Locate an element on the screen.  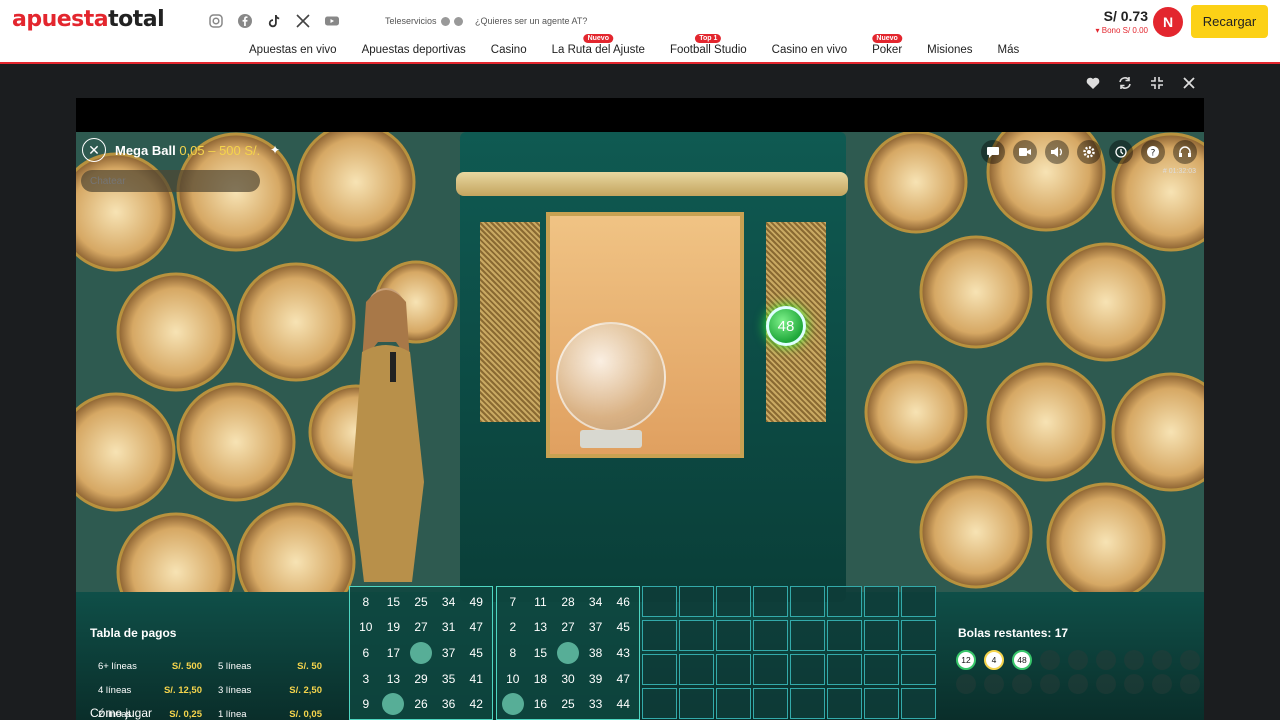
history-icon is located at coordinates (1121, 152).